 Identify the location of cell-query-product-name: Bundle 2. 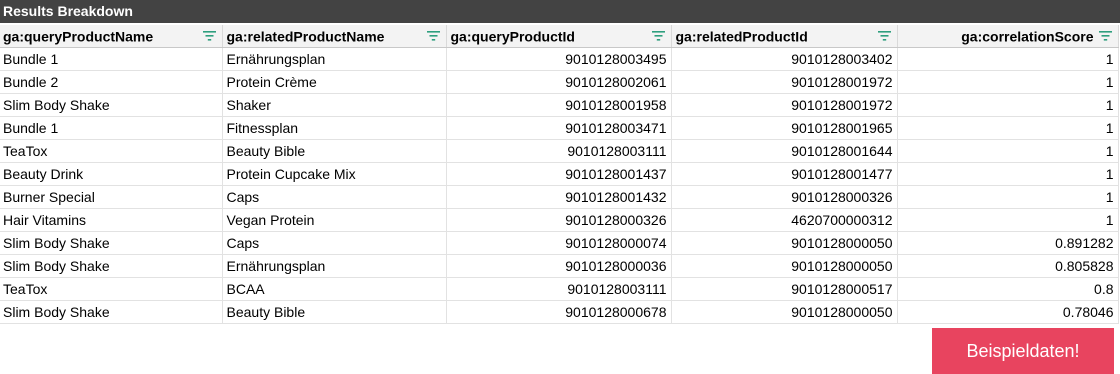
(111, 82).